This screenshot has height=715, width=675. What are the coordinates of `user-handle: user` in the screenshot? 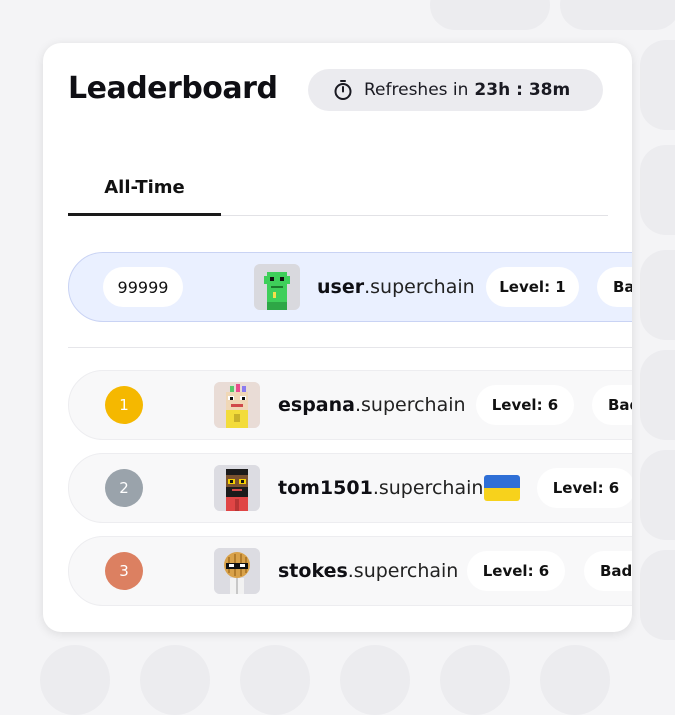 It's located at (341, 287).